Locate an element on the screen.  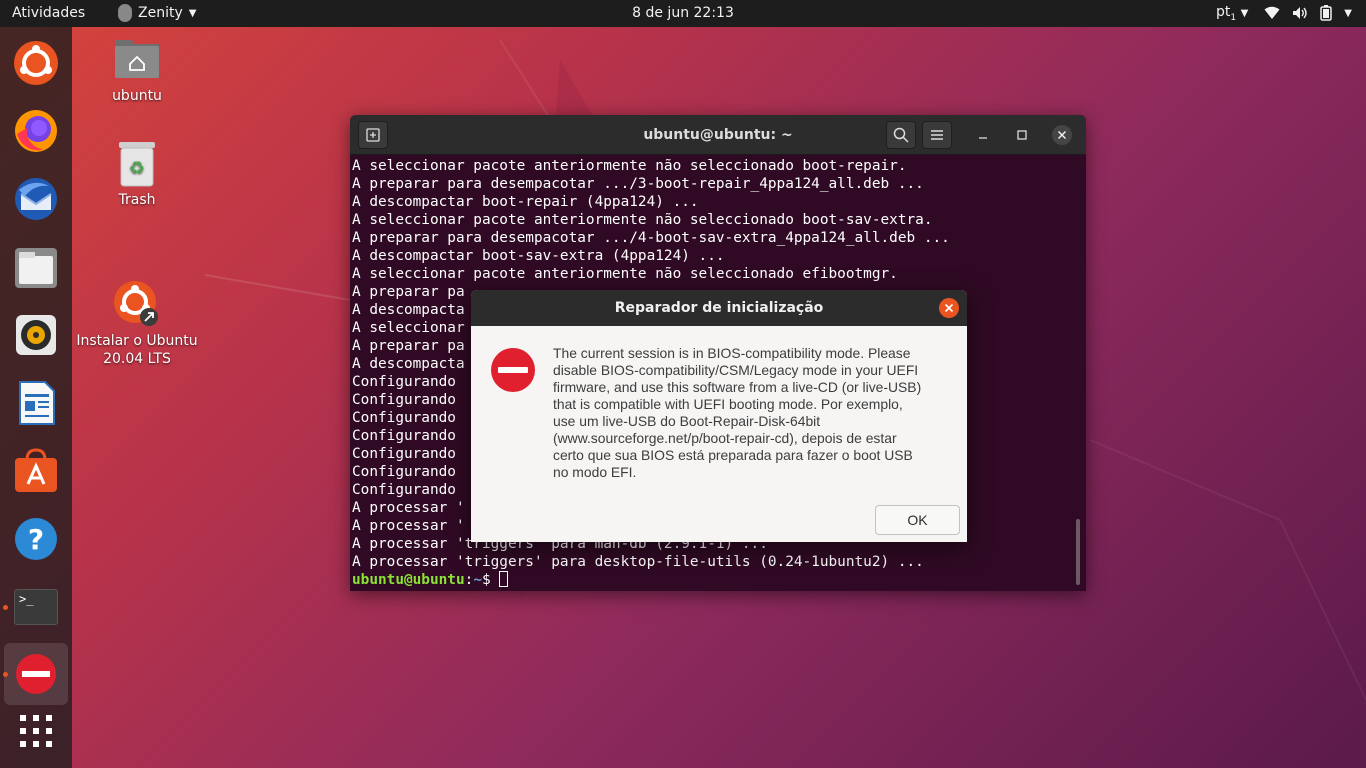
ubuntu-software-icon is located at coordinates (36, 470).